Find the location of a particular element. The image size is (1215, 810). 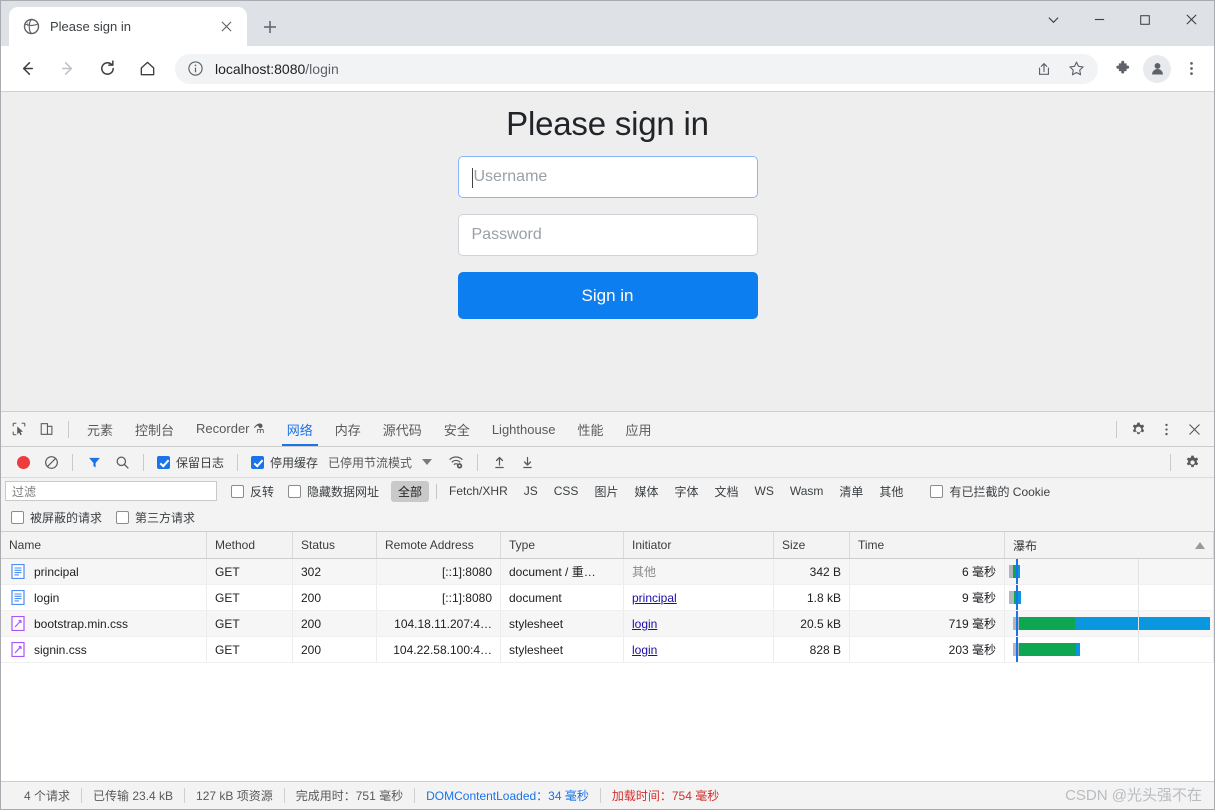

tab-elements: 元素 is located at coordinates (100, 429).